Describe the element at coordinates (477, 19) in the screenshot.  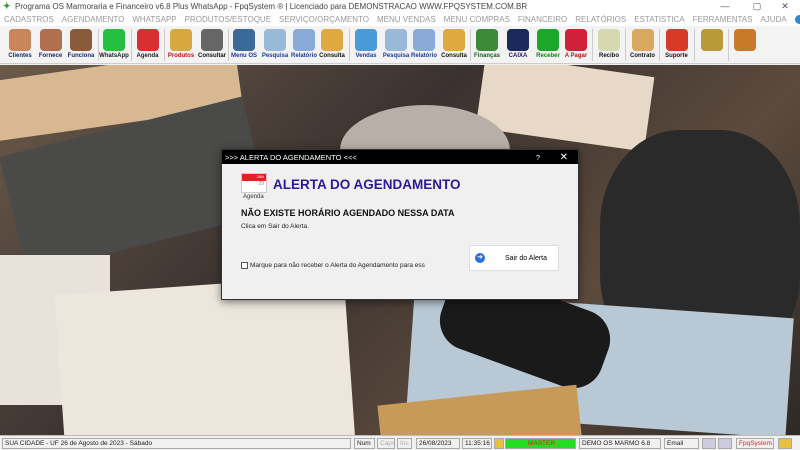
I see `menu-item: MENU COMPRAS` at that location.